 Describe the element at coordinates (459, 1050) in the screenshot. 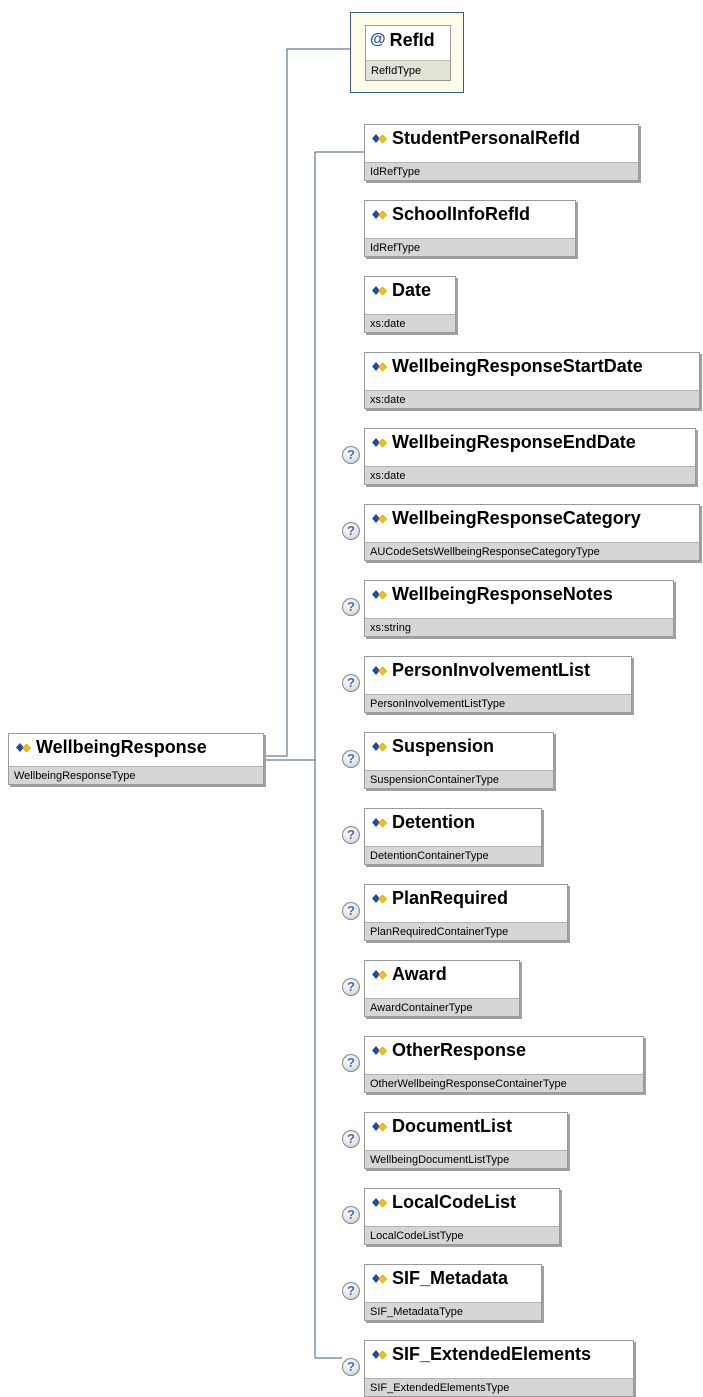

I see `element-name: OtherResponse` at that location.